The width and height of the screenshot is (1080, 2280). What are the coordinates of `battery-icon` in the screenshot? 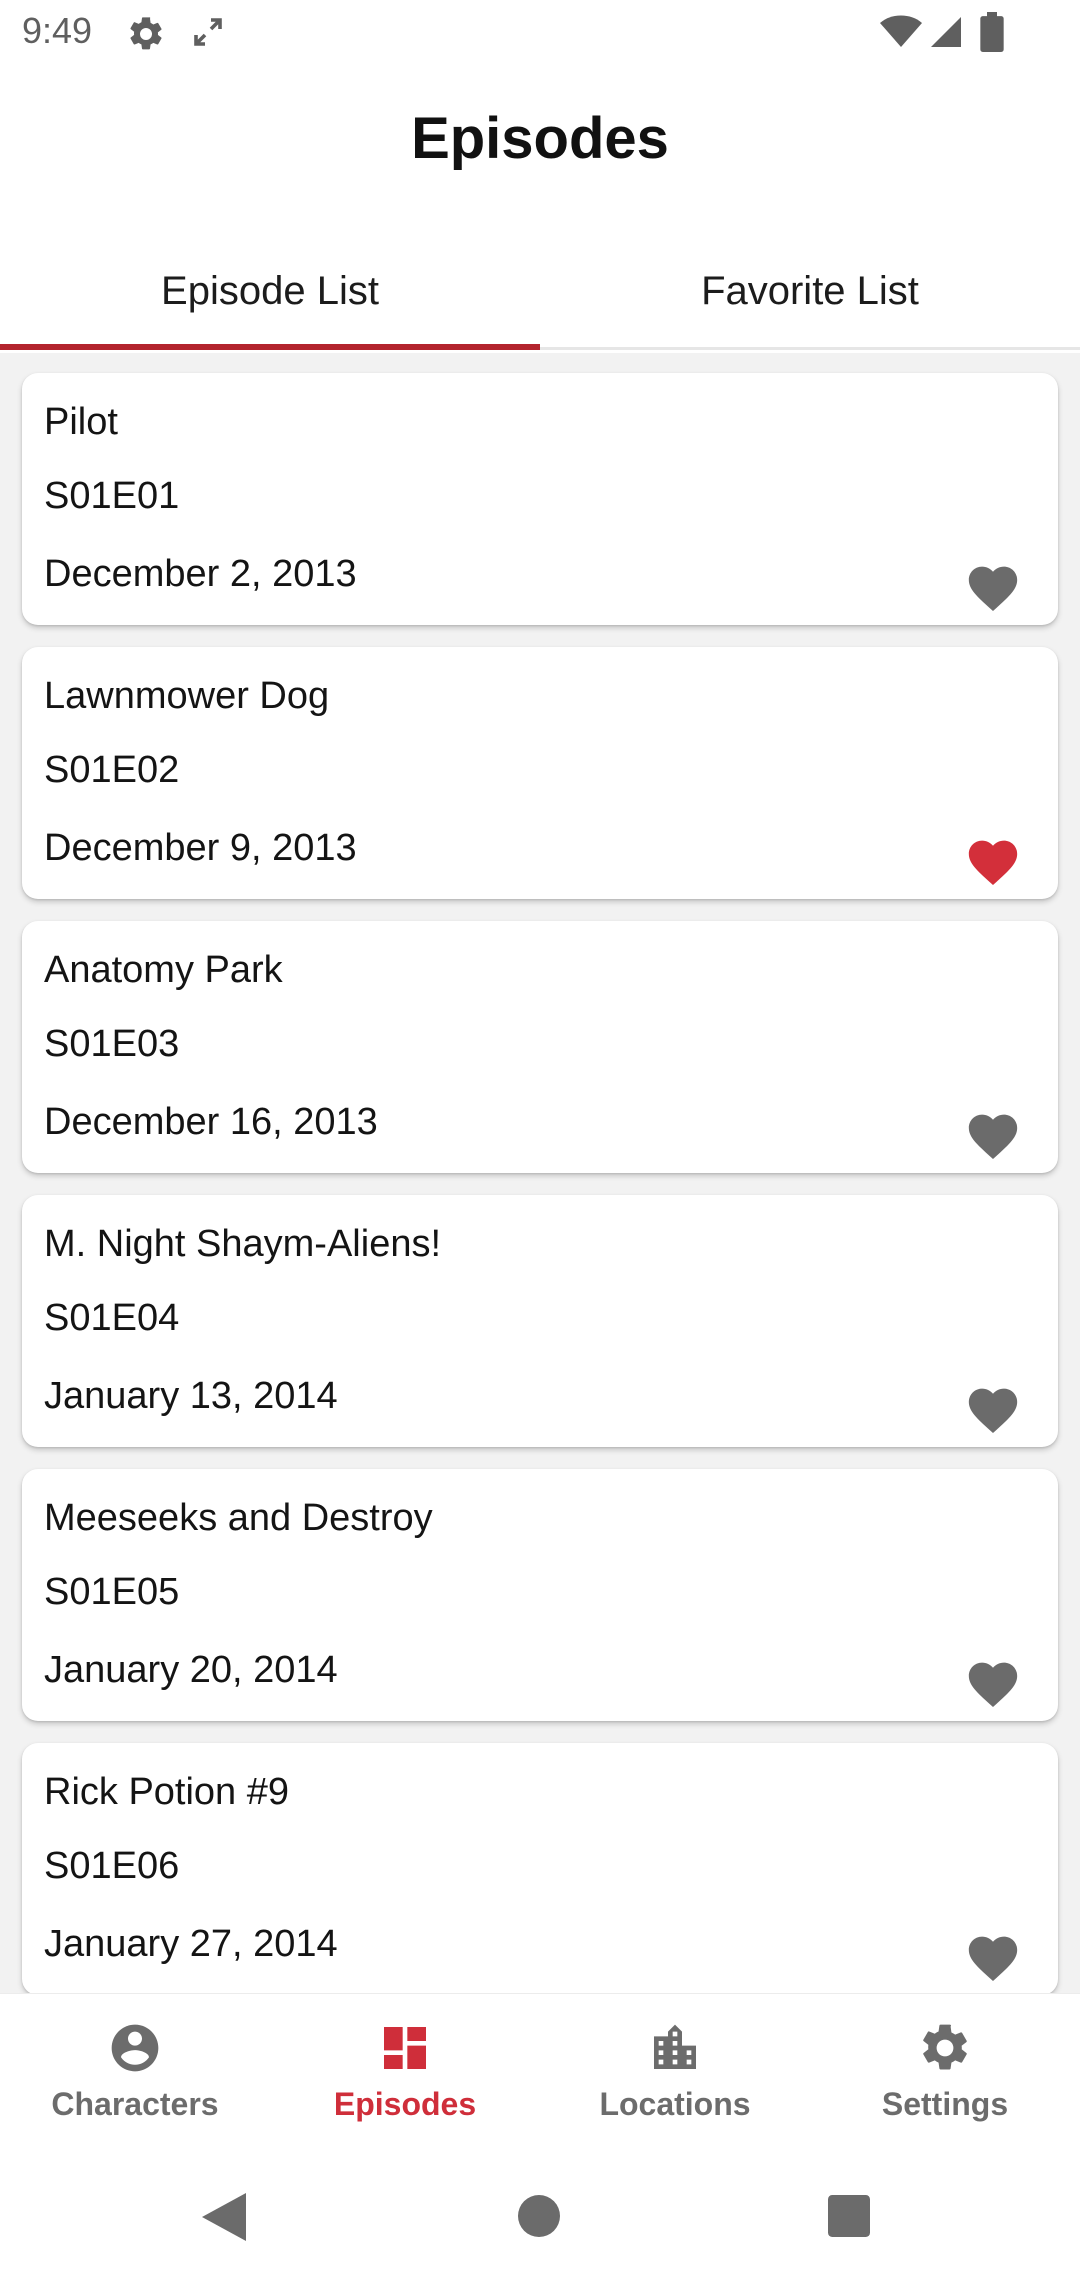 It's located at (992, 32).